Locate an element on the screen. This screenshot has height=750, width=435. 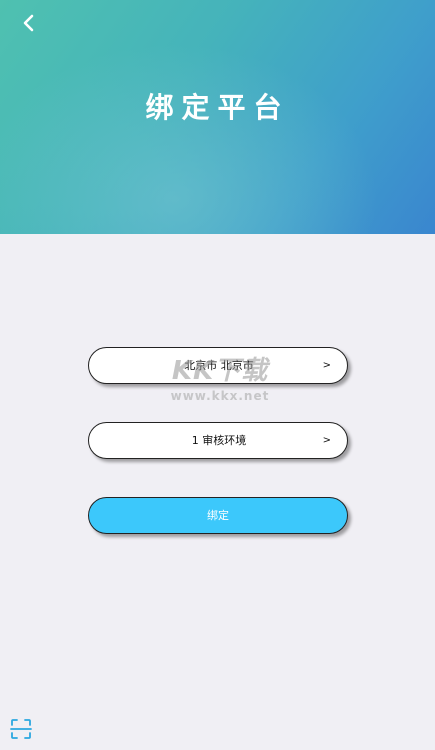
environment-value: 1 审核环境 is located at coordinates (219, 440).